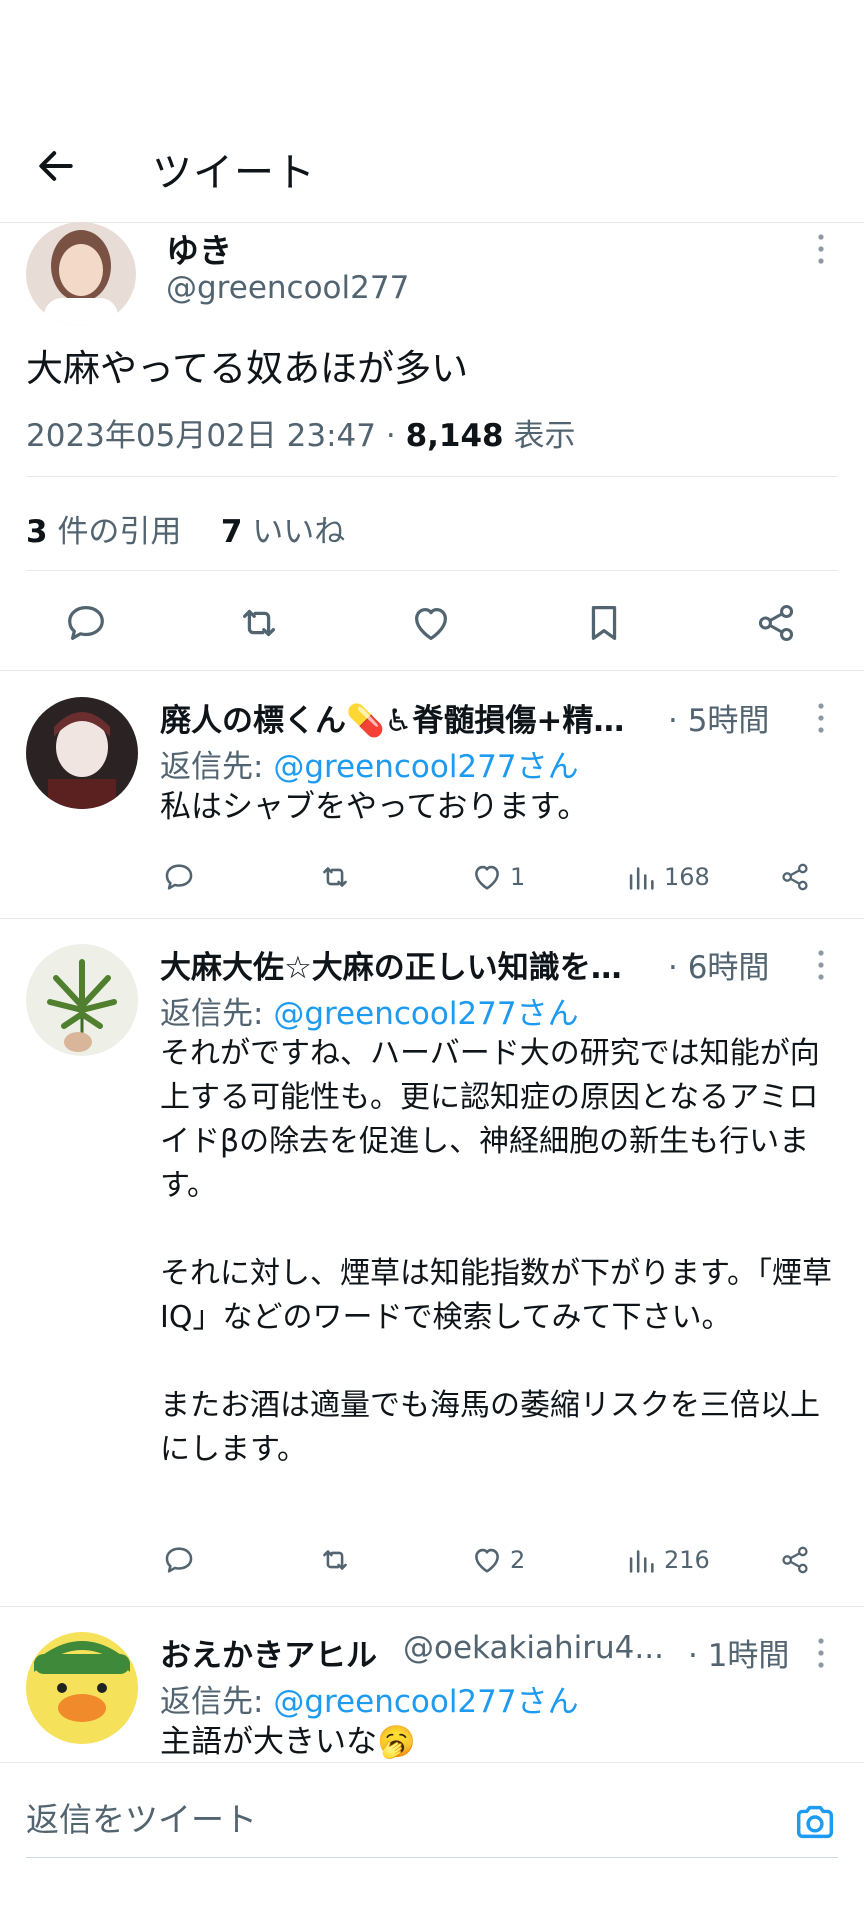  I want to click on quotes-label: 件の引用, so click(119, 532).